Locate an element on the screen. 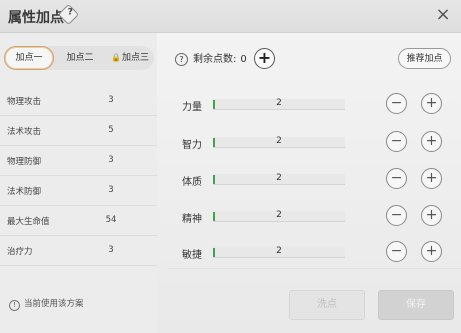 Image resolution: width=461 pixels, height=333 pixels. attribute-row-spirit: 精神 2 − + is located at coordinates (230, 217).